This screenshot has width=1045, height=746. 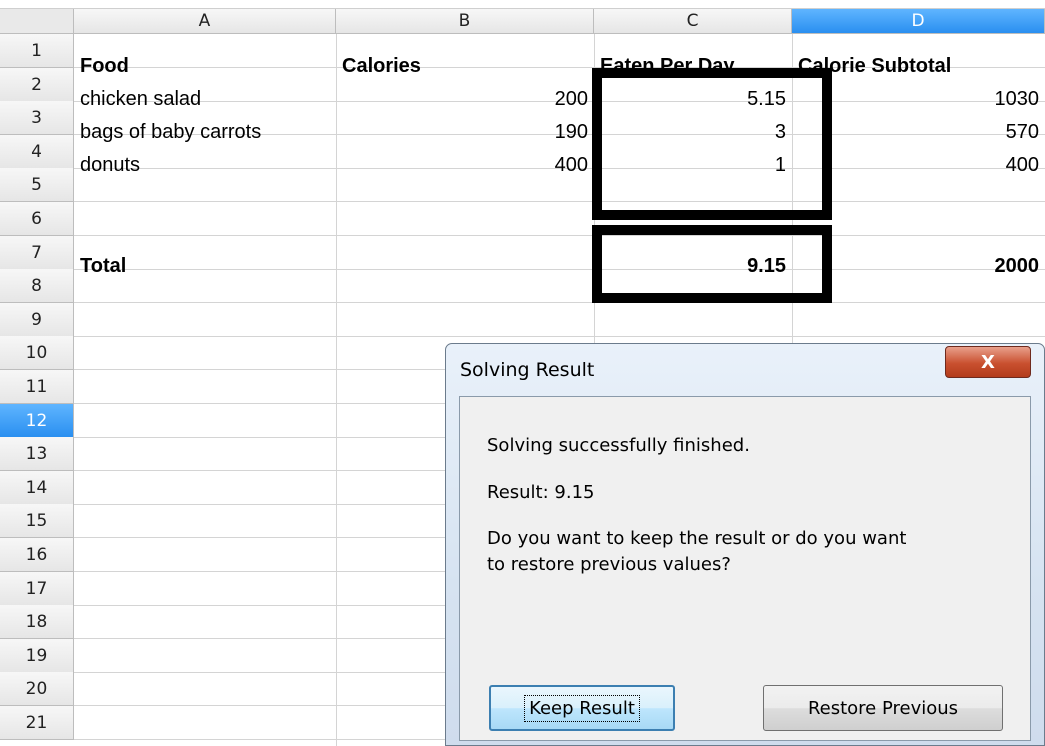 What do you see at coordinates (37, 454) in the screenshot?
I see `row-header-13: 13` at bounding box center [37, 454].